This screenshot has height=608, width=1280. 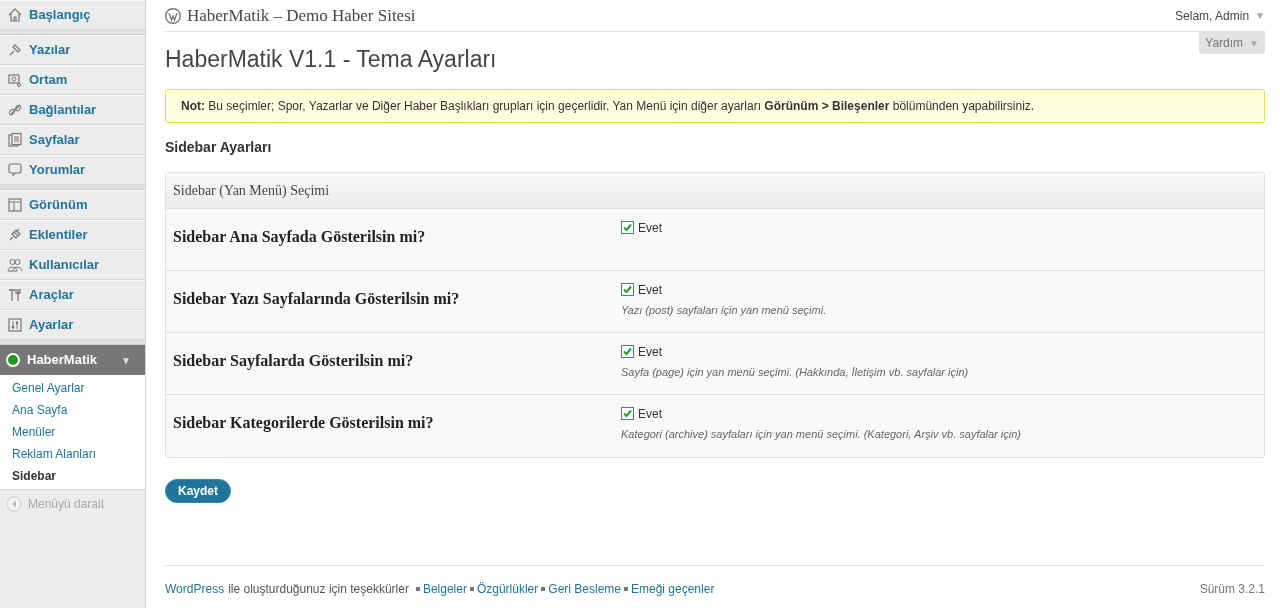 What do you see at coordinates (72, 388) in the screenshot?
I see `submenu-link: Genel Ayarlar` at bounding box center [72, 388].